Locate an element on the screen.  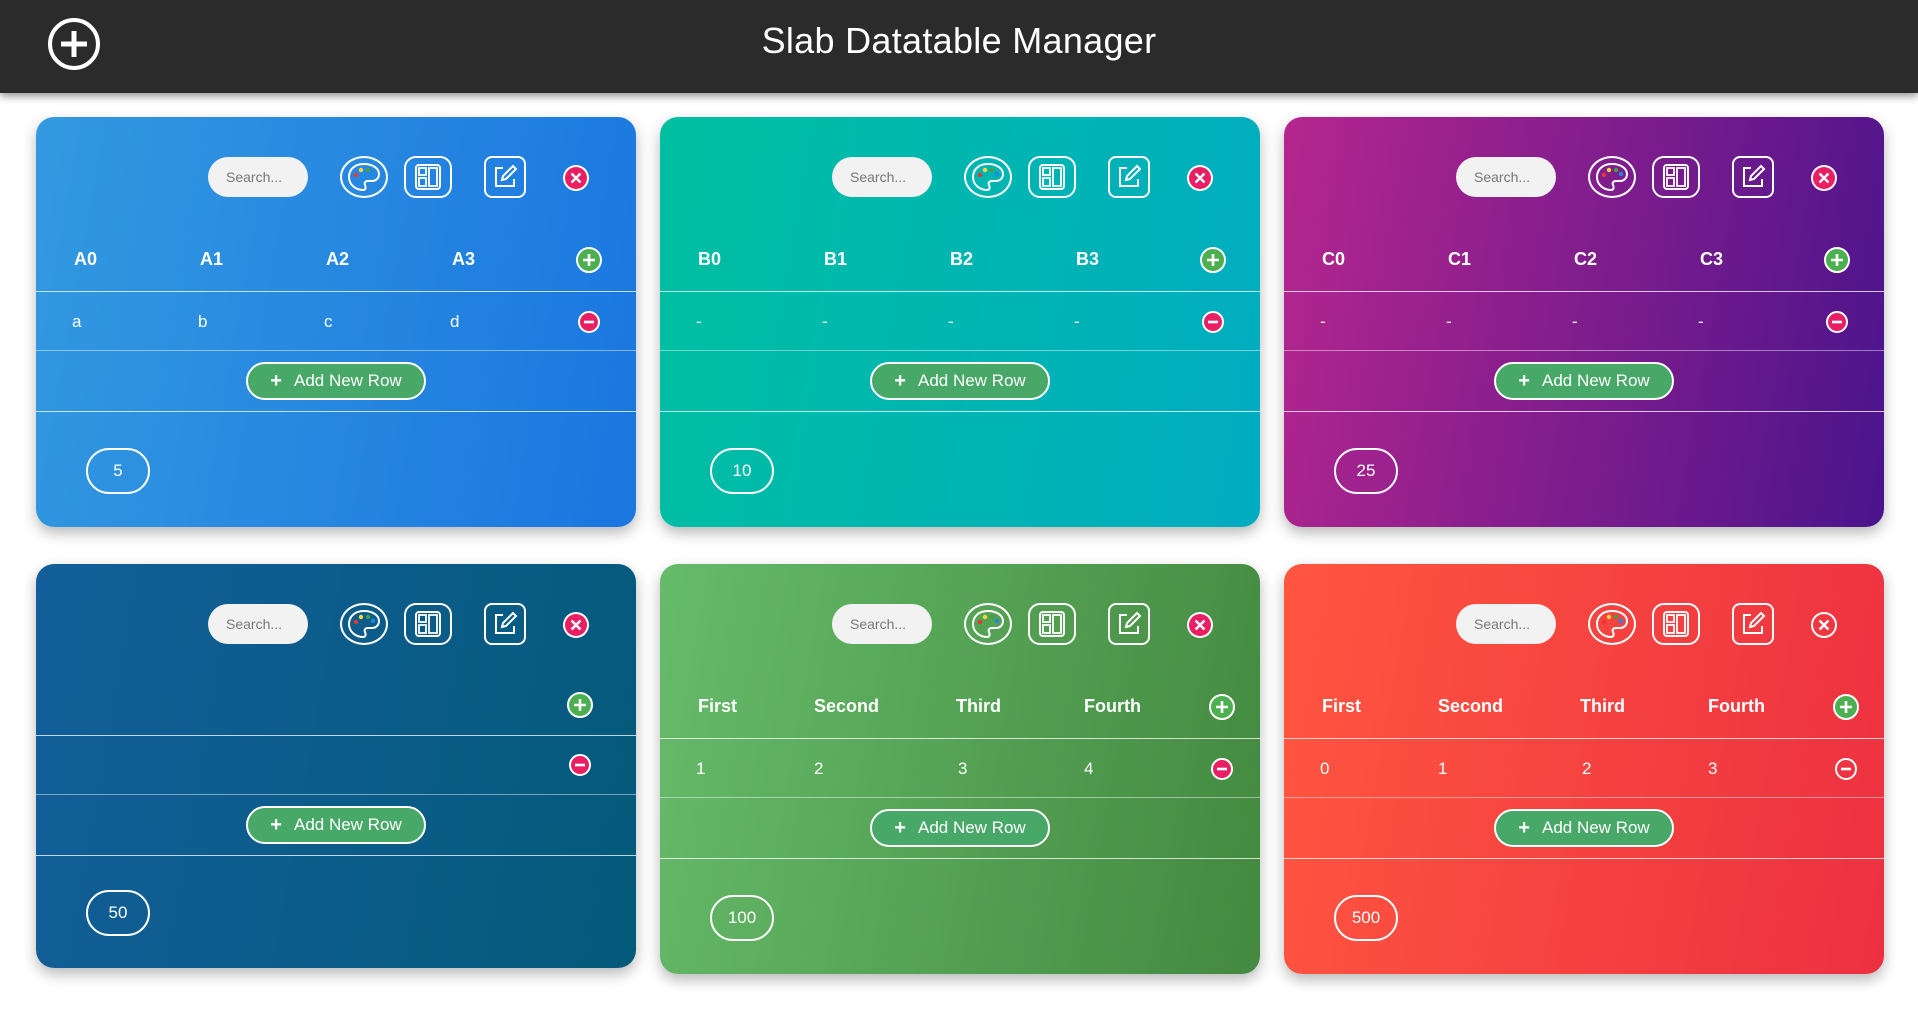
column-header: B2 is located at coordinates (961, 259).